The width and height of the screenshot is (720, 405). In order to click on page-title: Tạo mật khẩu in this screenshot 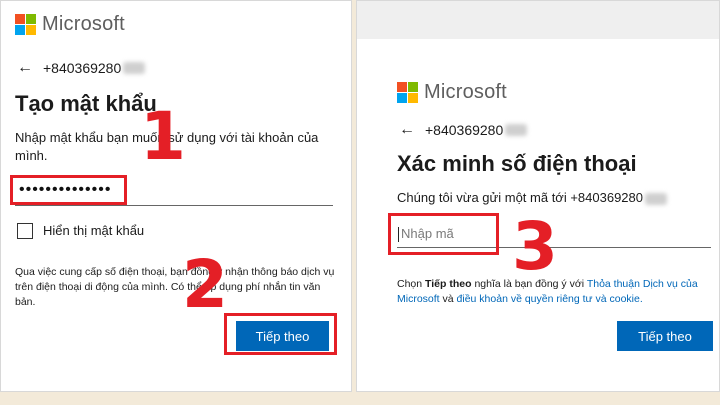, I will do `click(86, 103)`.